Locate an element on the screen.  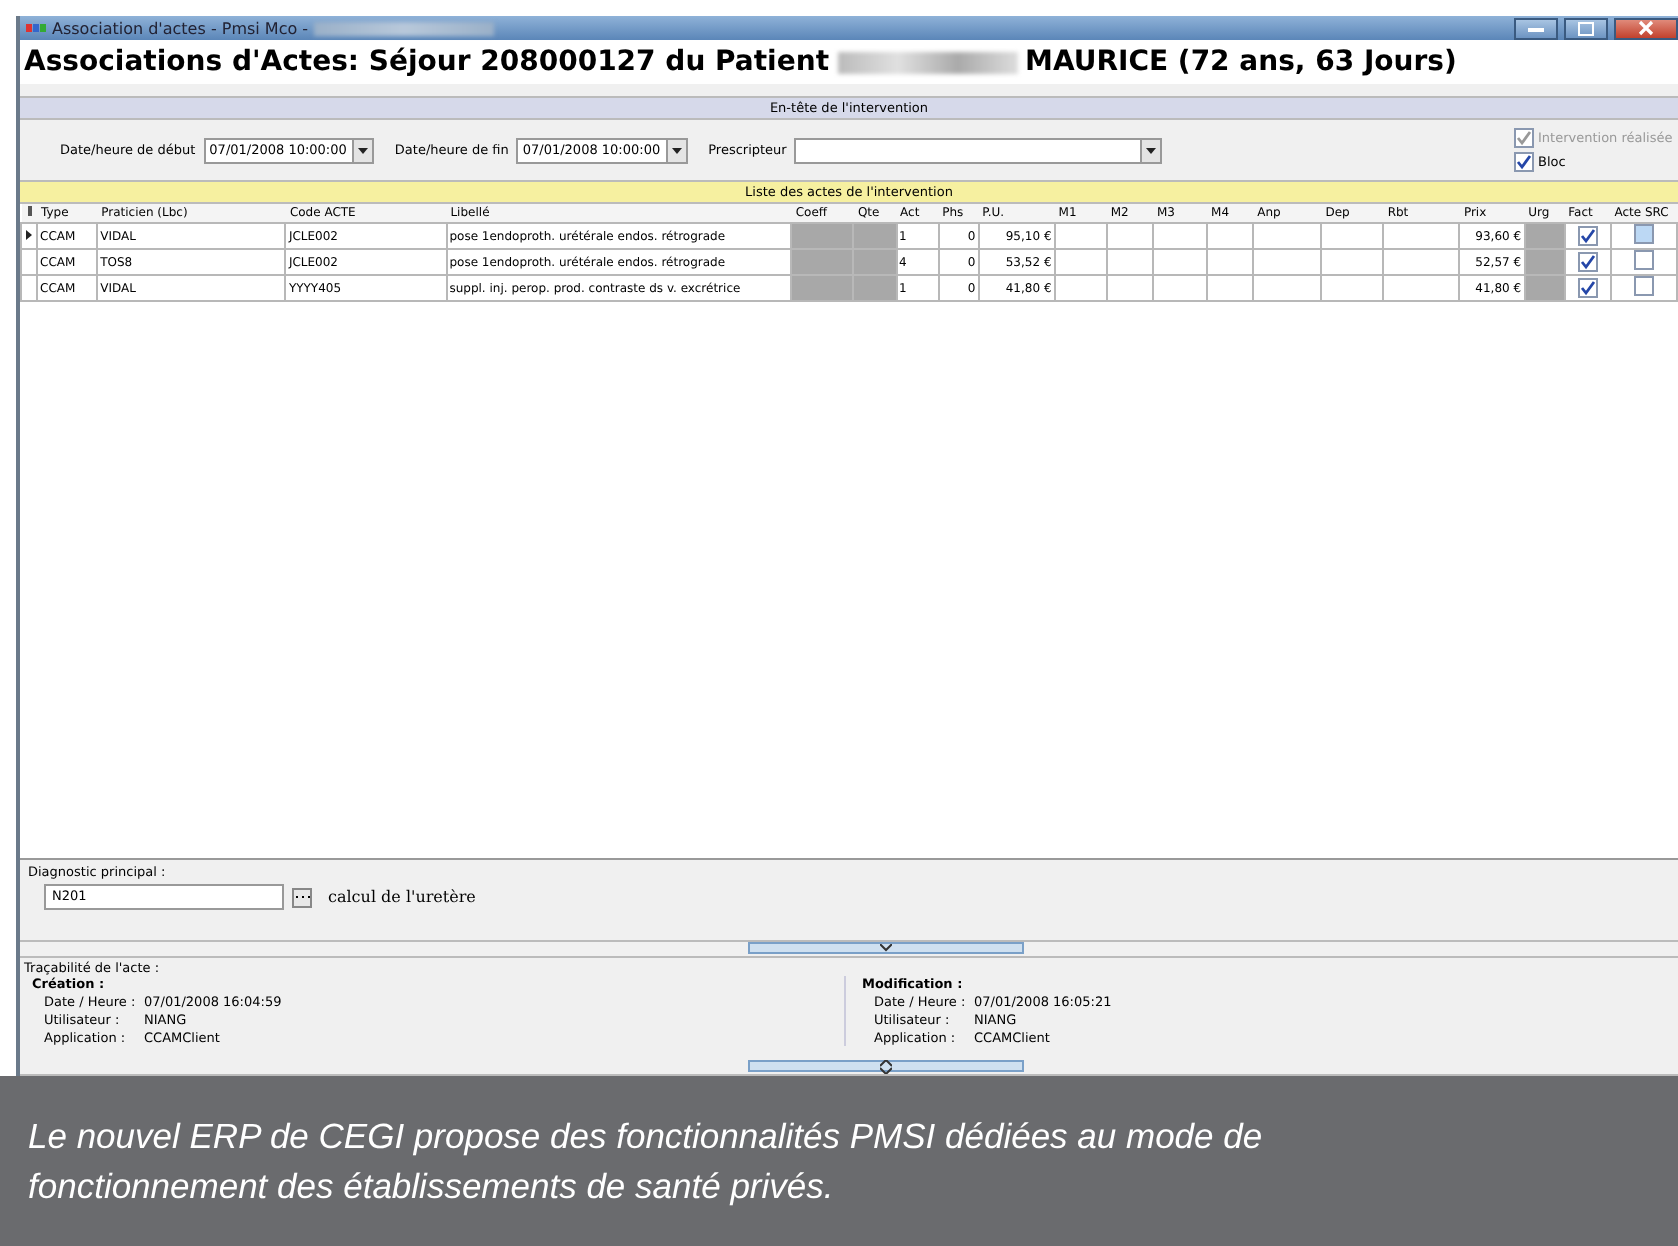
close-button is located at coordinates (1646, 28).